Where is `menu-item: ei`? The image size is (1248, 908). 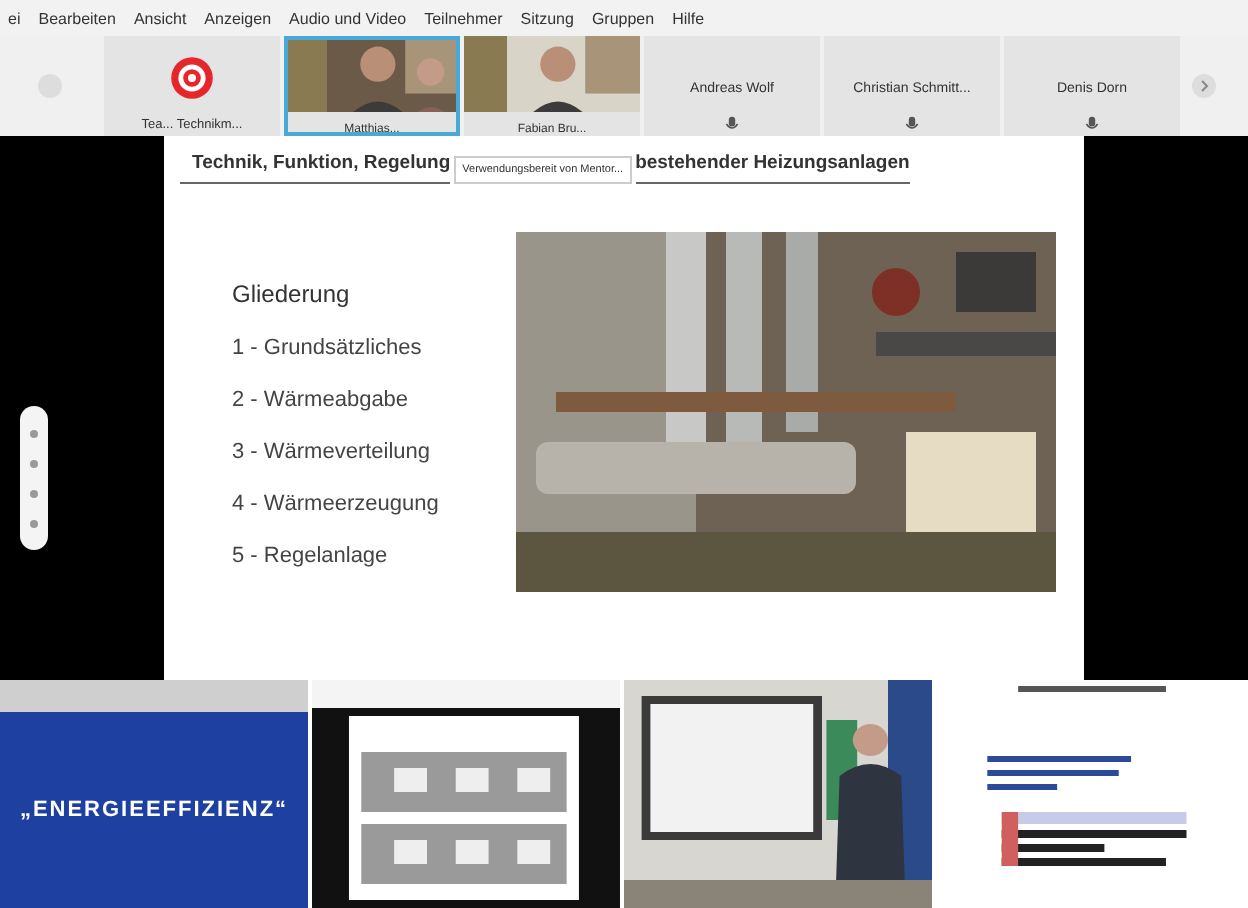 menu-item: ei is located at coordinates (14, 18).